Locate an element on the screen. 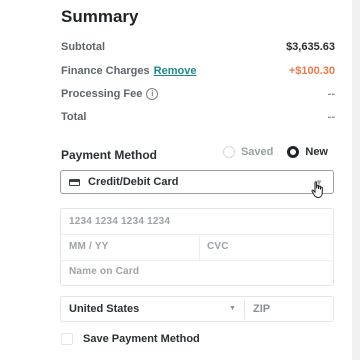  name-on-card-field: Name on Card is located at coordinates (104, 271).